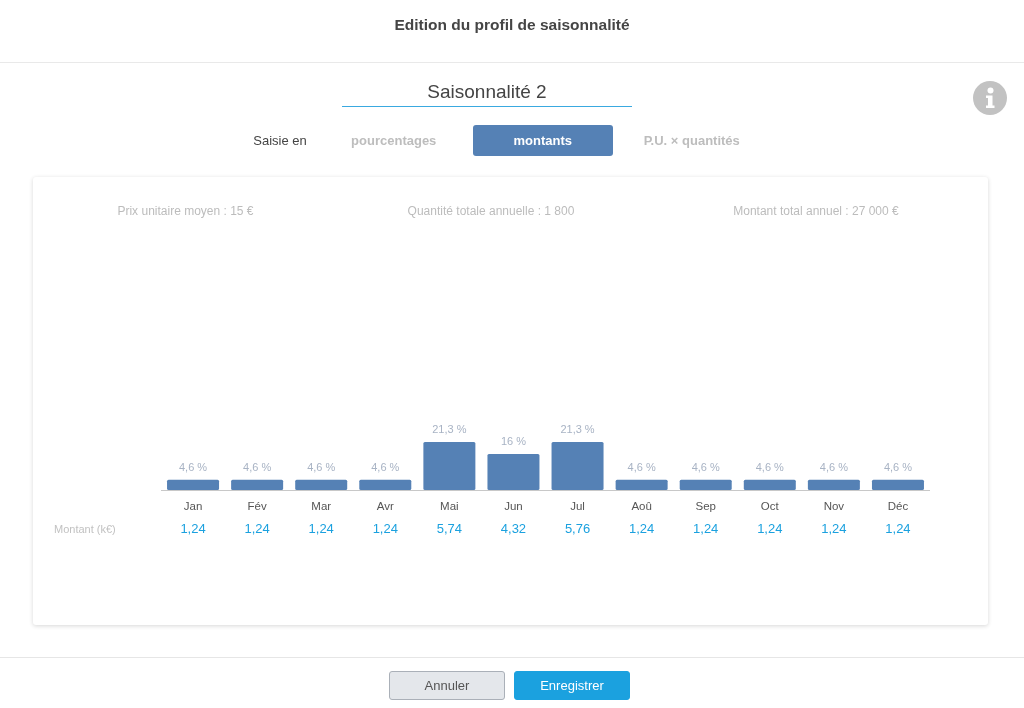  I want to click on amount-value: 5,74, so click(449, 529).